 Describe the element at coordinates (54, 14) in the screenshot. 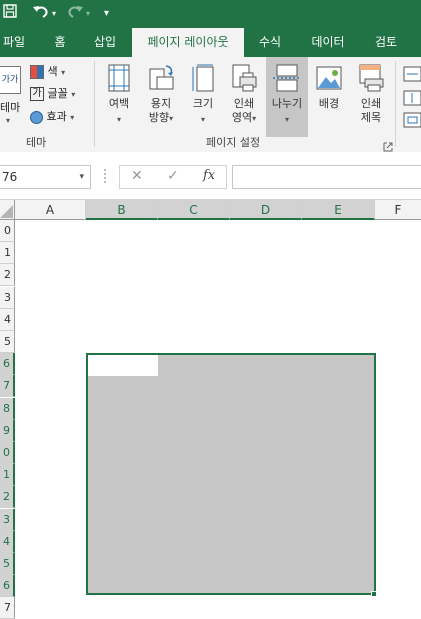

I see `undo-dropdown-icon: ▾` at that location.